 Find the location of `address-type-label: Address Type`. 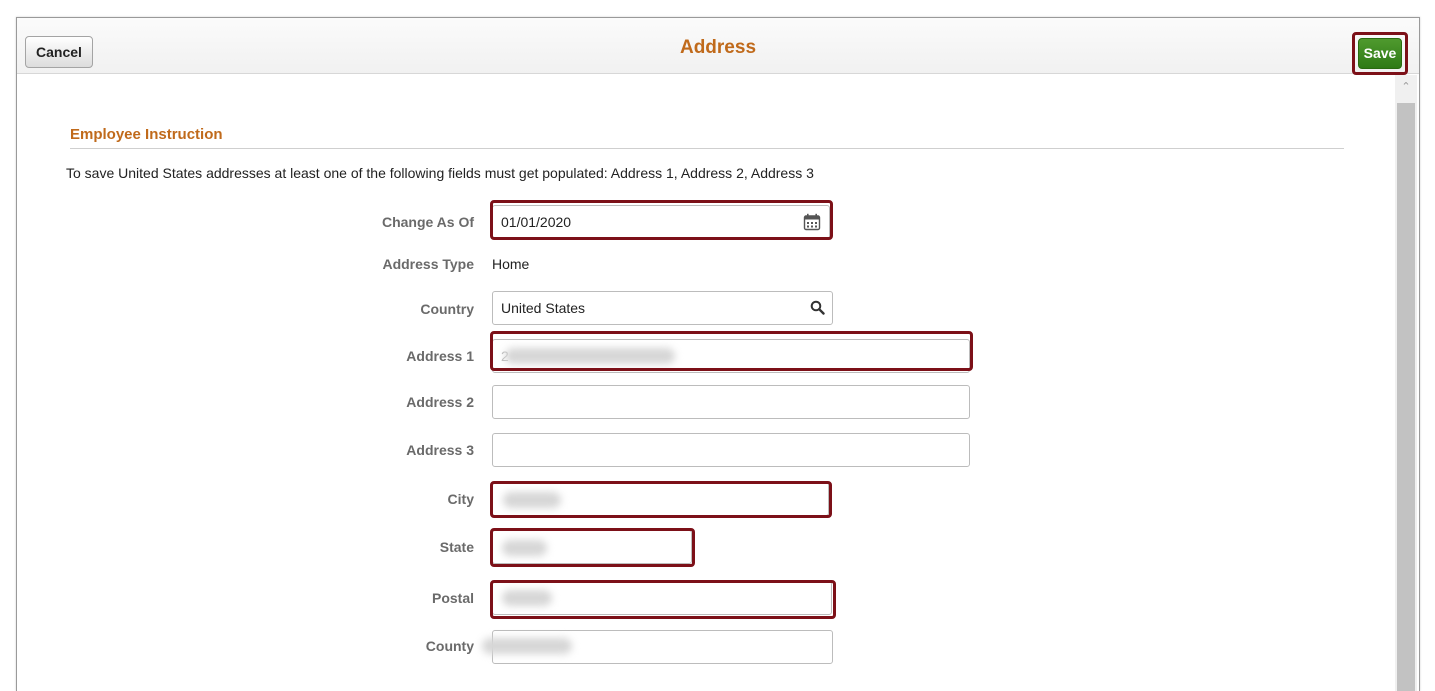

address-type-label: Address Type is located at coordinates (428, 264).